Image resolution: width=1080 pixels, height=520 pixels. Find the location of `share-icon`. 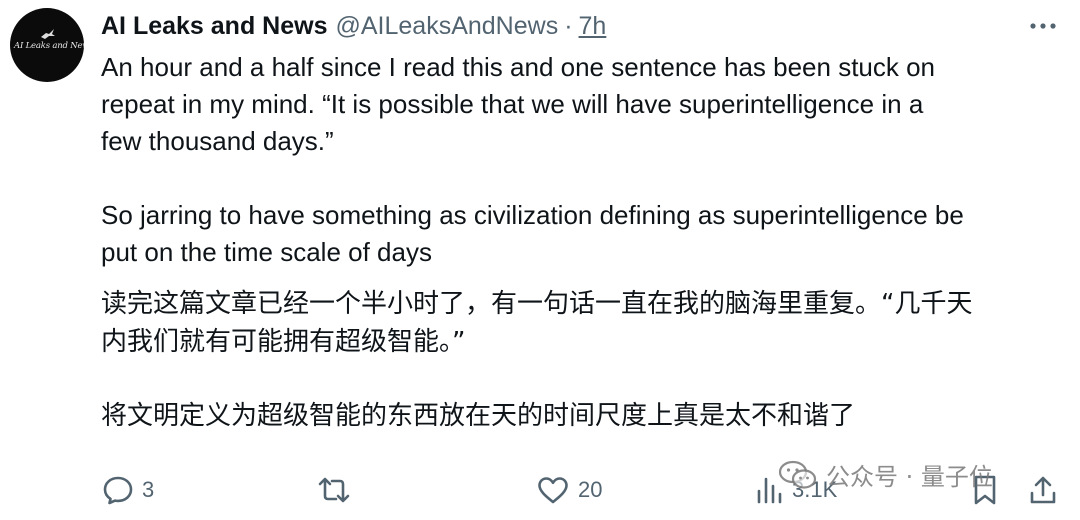

share-icon is located at coordinates (1043, 490).